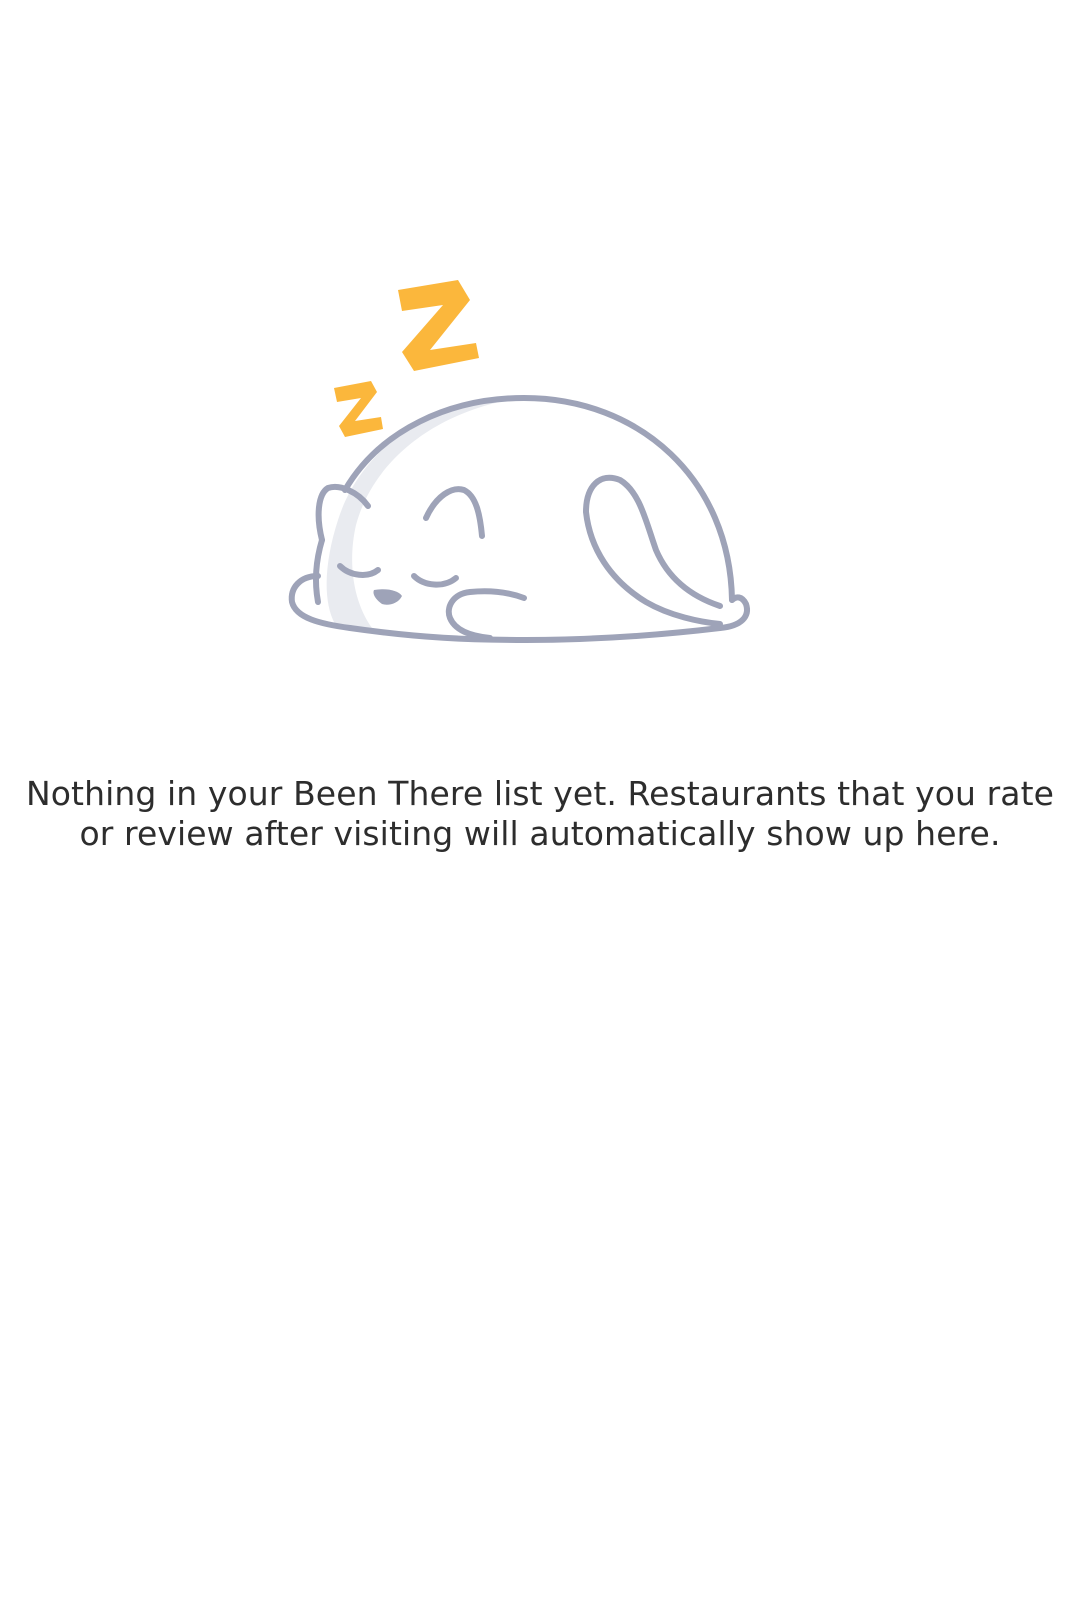 This screenshot has width=1080, height=1598. Describe the element at coordinates (387, 597) in the screenshot. I see `nose-icon` at that location.